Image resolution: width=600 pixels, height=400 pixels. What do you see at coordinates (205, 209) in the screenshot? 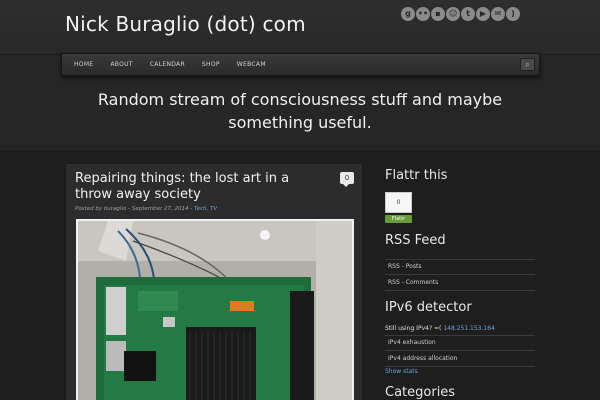
I see `post-categories-link: Tech, TV` at bounding box center [205, 209].